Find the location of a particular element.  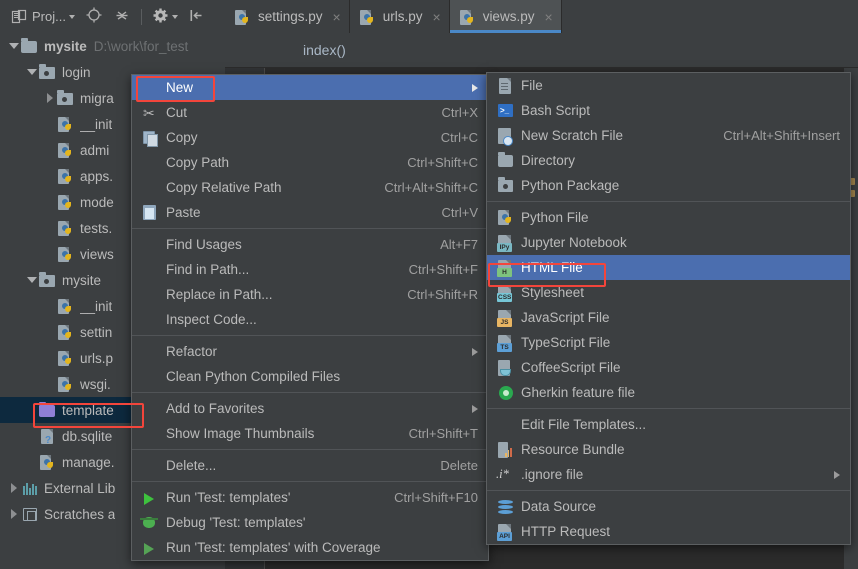

locate-button is located at coordinates (94, 17).